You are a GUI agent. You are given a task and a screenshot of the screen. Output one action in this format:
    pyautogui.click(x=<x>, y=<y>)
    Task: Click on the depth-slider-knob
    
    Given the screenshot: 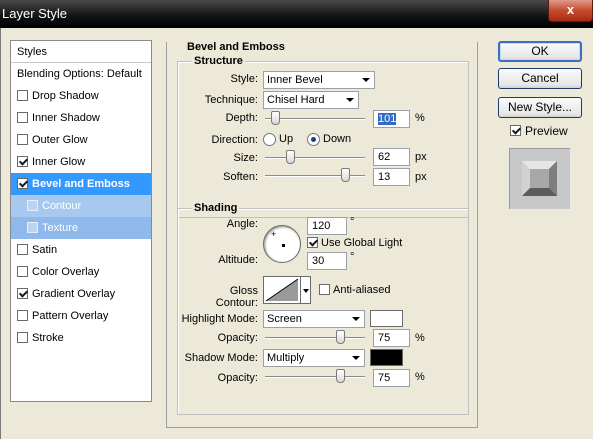 What is the action you would take?
    pyautogui.click(x=275, y=118)
    